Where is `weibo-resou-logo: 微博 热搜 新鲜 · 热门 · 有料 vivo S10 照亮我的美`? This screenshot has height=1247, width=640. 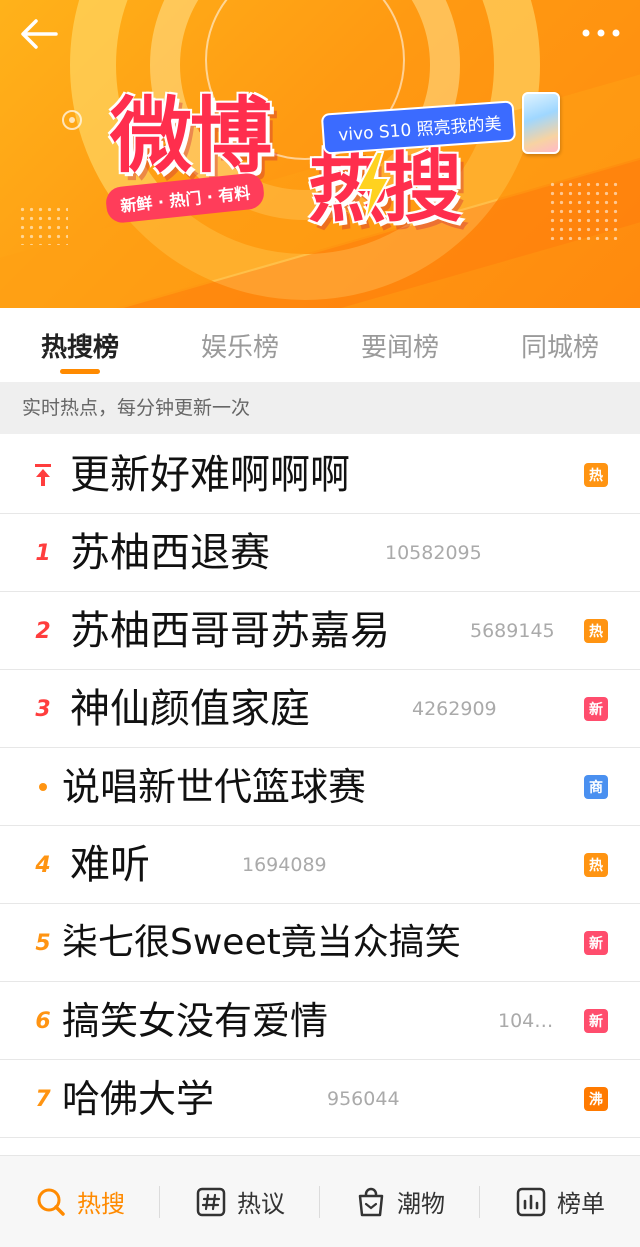 weibo-resou-logo: 微博 热搜 新鲜 · 热门 · 有料 vivo S10 照亮我的美 is located at coordinates (328, 163).